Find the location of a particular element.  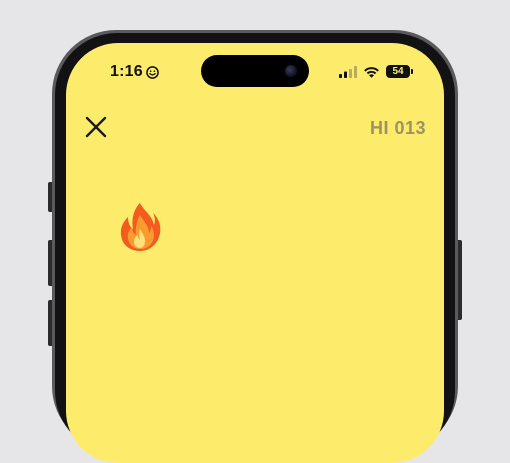

cellular-signal-icon is located at coordinates (348, 71).